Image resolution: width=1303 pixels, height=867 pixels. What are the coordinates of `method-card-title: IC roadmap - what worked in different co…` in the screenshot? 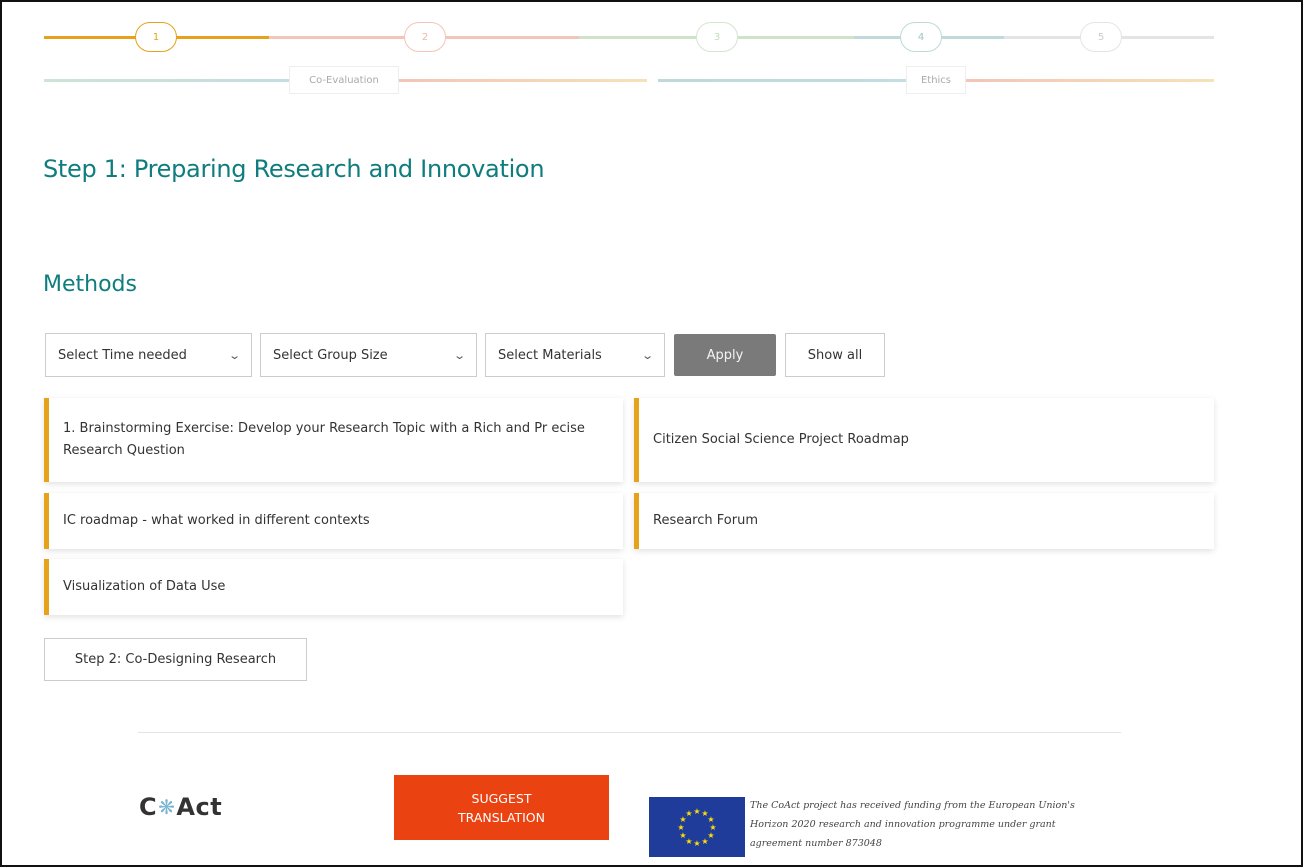 It's located at (216, 520).